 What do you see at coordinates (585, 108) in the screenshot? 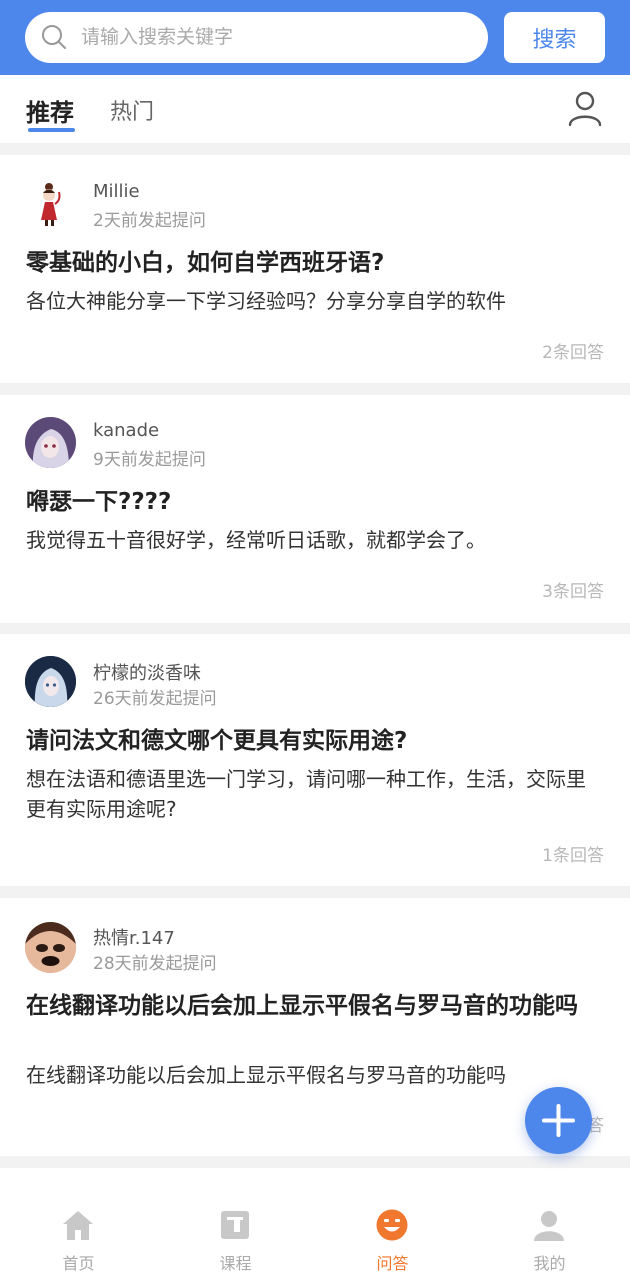
I see `profile-icon` at bounding box center [585, 108].